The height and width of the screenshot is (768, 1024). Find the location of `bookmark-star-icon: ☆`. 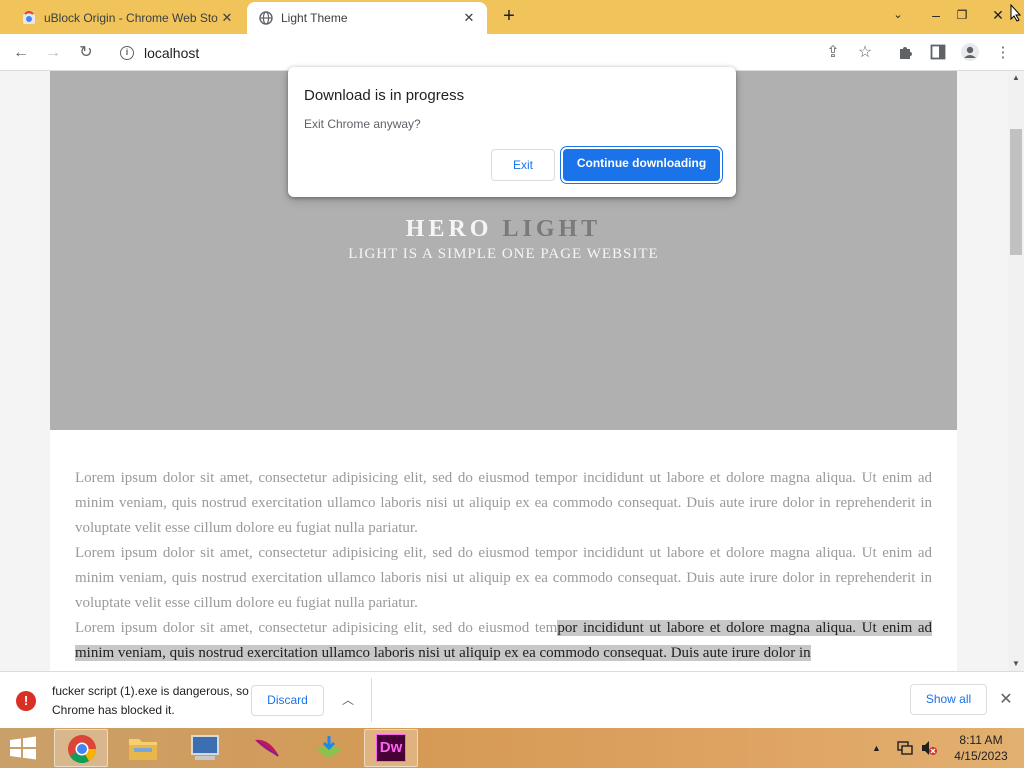

bookmark-star-icon: ☆ is located at coordinates (865, 53).